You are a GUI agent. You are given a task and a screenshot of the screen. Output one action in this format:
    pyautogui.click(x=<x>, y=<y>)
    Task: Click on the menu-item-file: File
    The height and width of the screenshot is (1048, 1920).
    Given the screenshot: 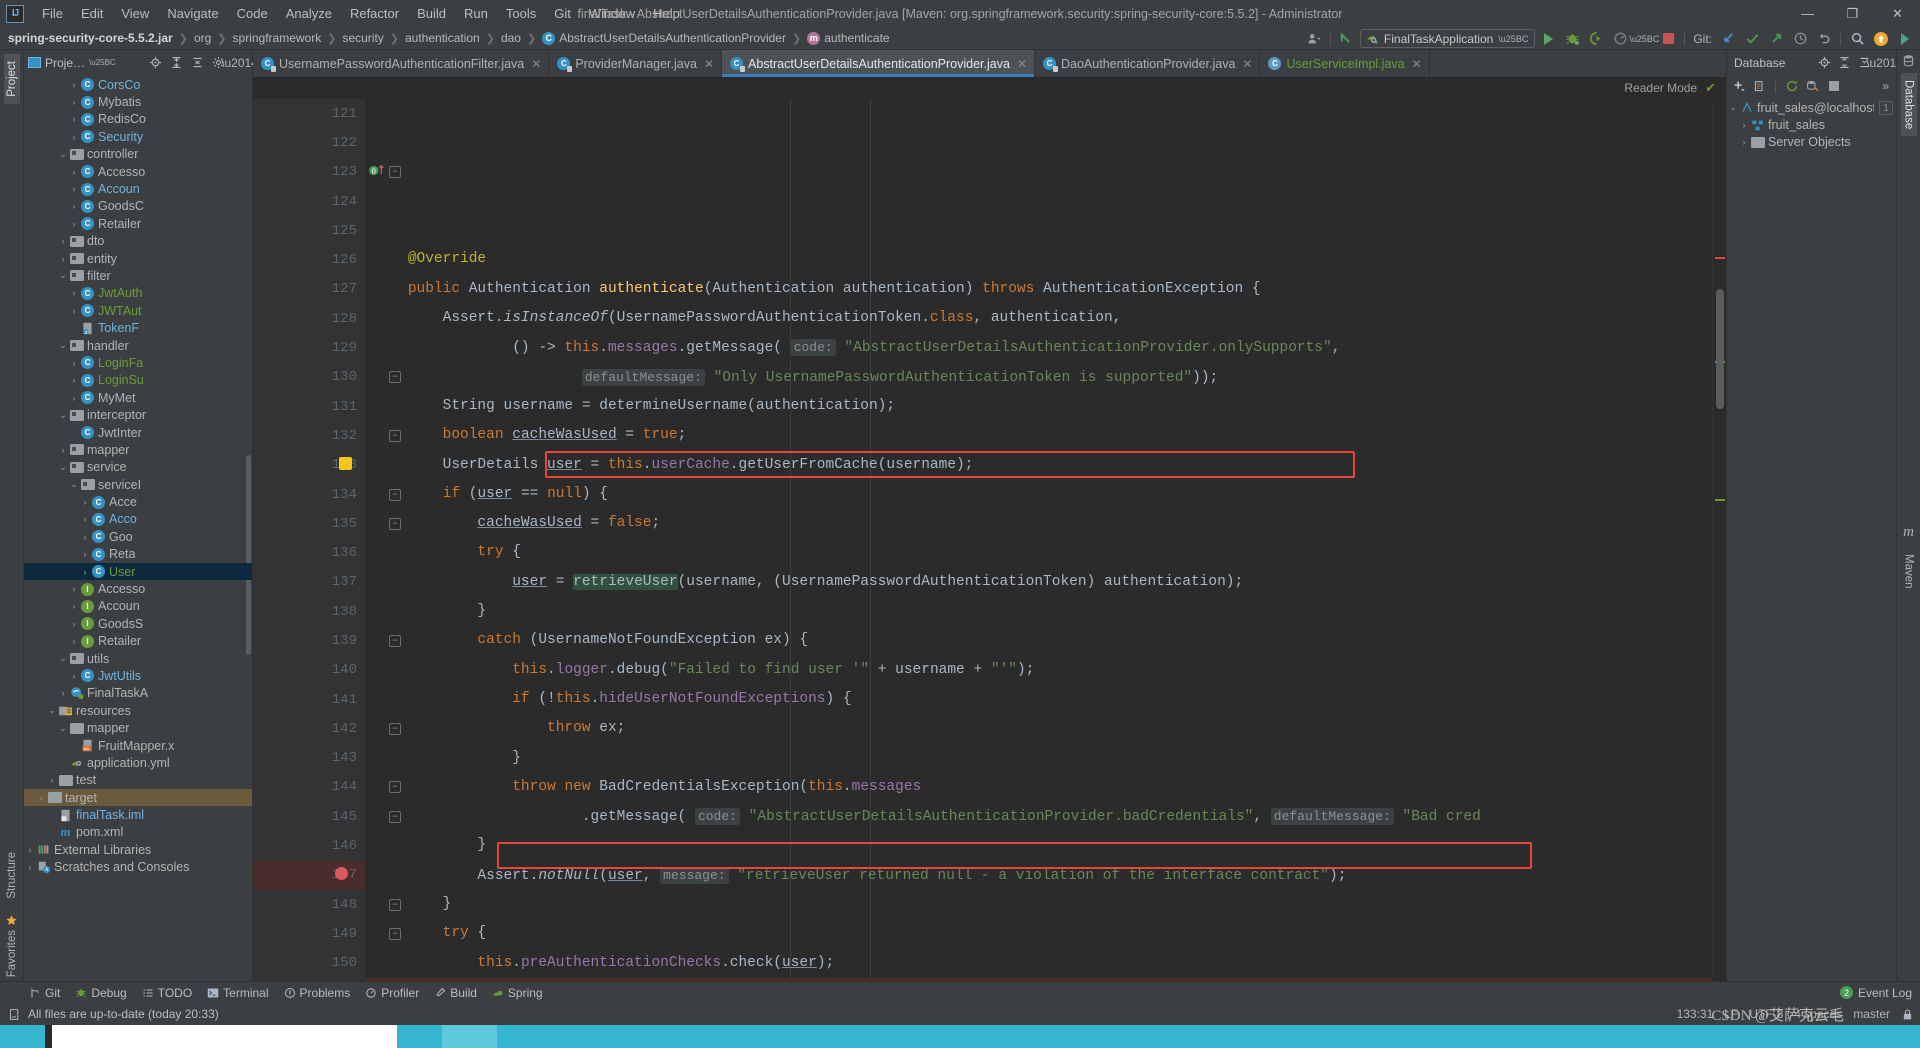 What is the action you would take?
    pyautogui.click(x=52, y=13)
    